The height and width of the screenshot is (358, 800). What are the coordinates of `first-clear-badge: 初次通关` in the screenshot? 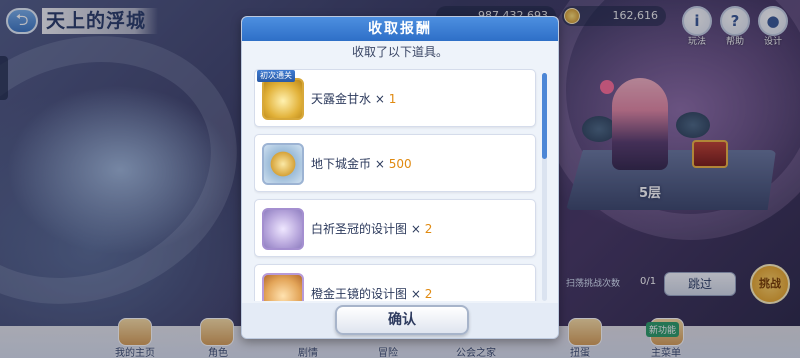 It's located at (276, 76).